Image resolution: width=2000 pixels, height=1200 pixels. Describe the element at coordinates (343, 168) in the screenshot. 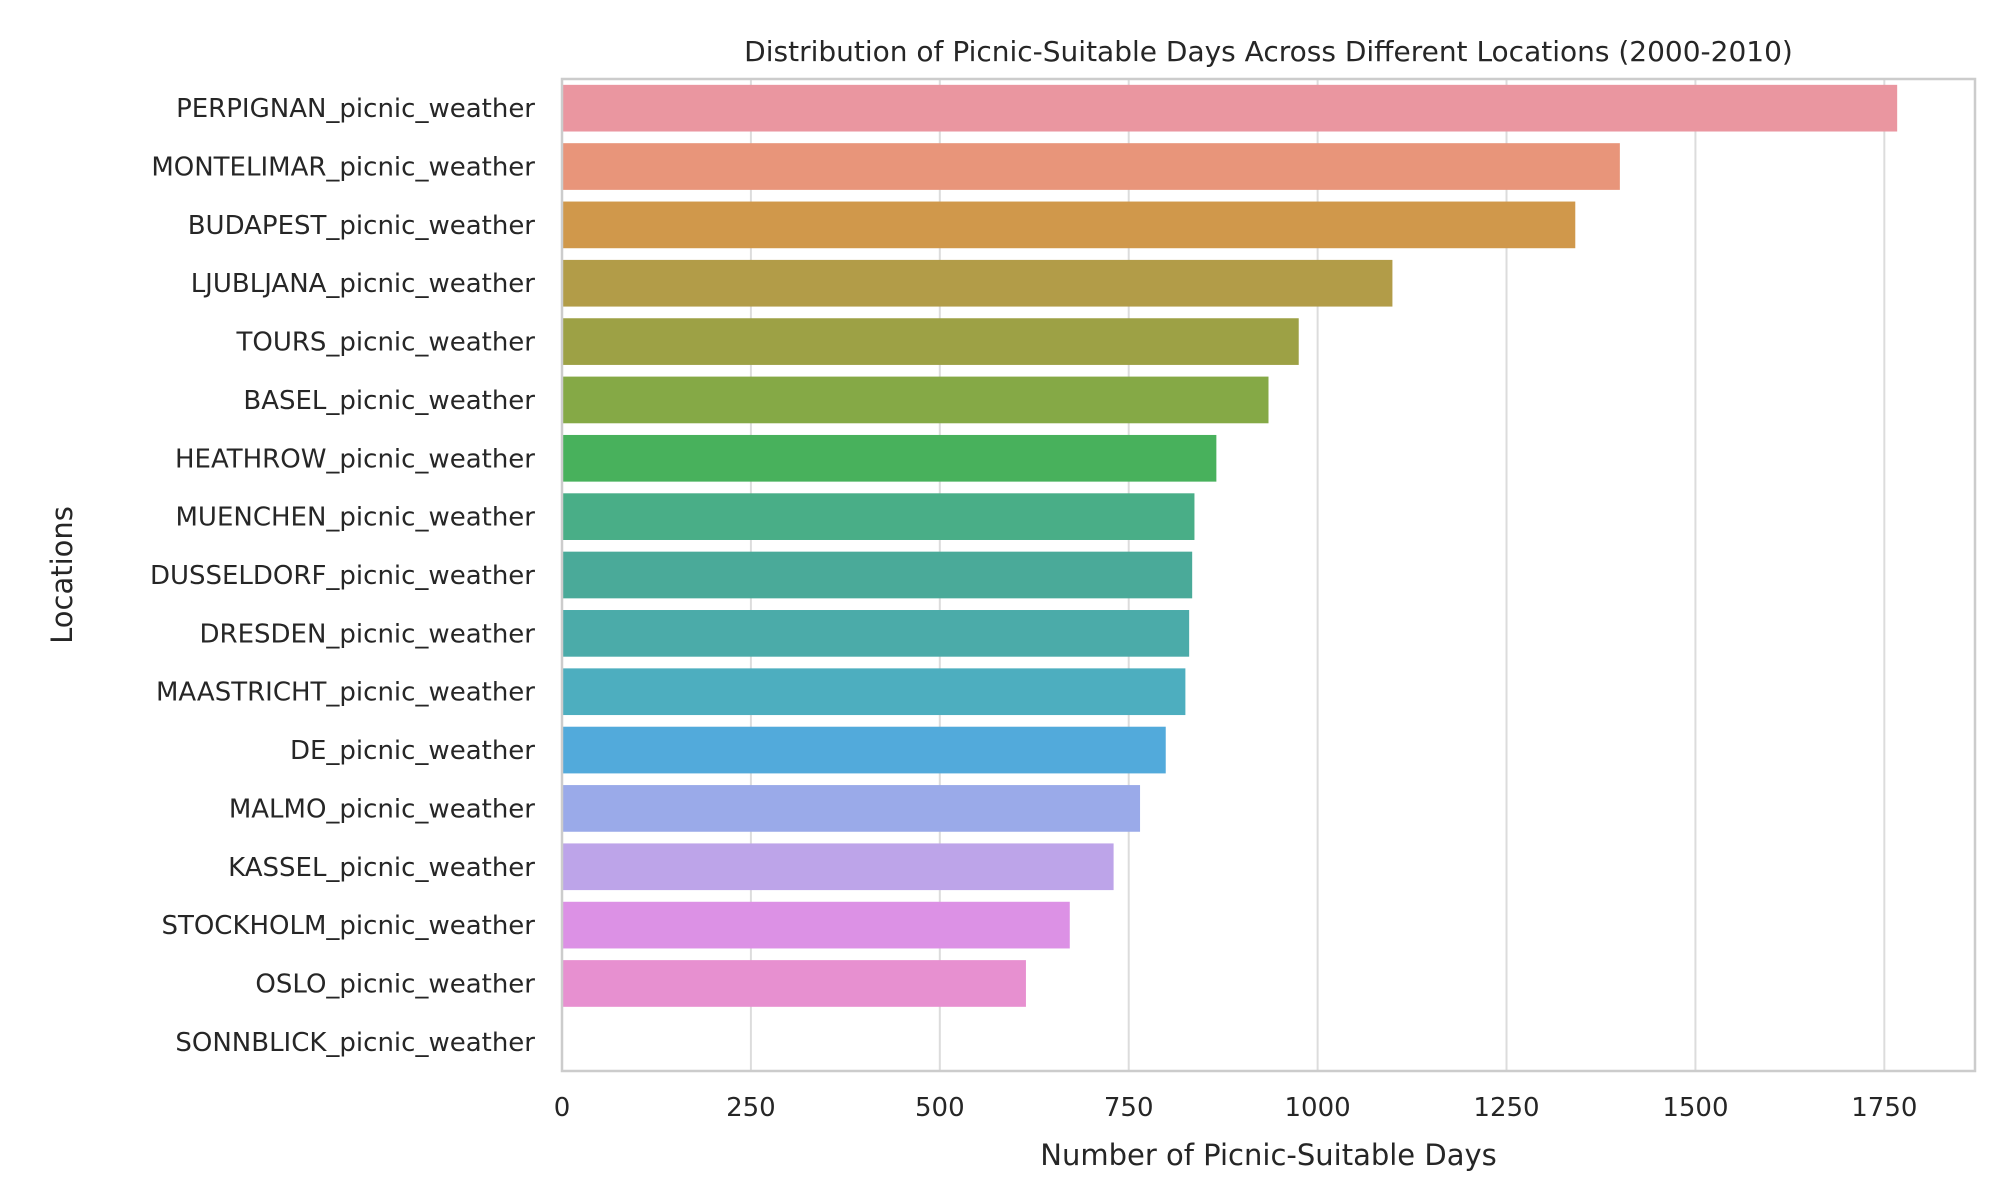

I see `y-category-label: MONTELIMAR_picnic_weather` at that location.